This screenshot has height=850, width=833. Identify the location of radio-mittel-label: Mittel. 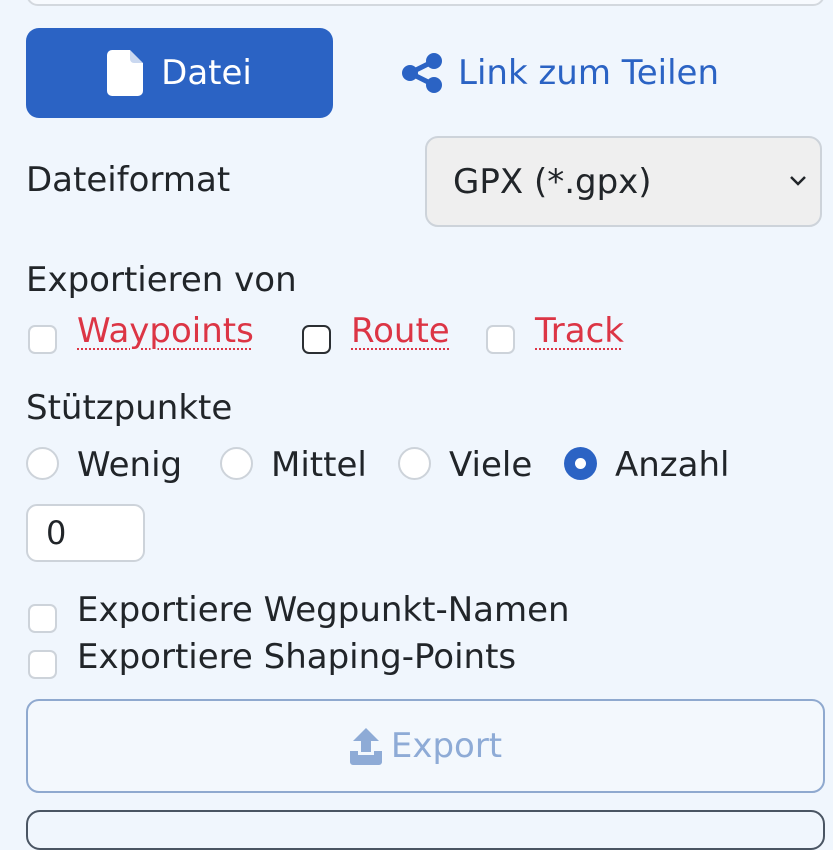
(319, 465).